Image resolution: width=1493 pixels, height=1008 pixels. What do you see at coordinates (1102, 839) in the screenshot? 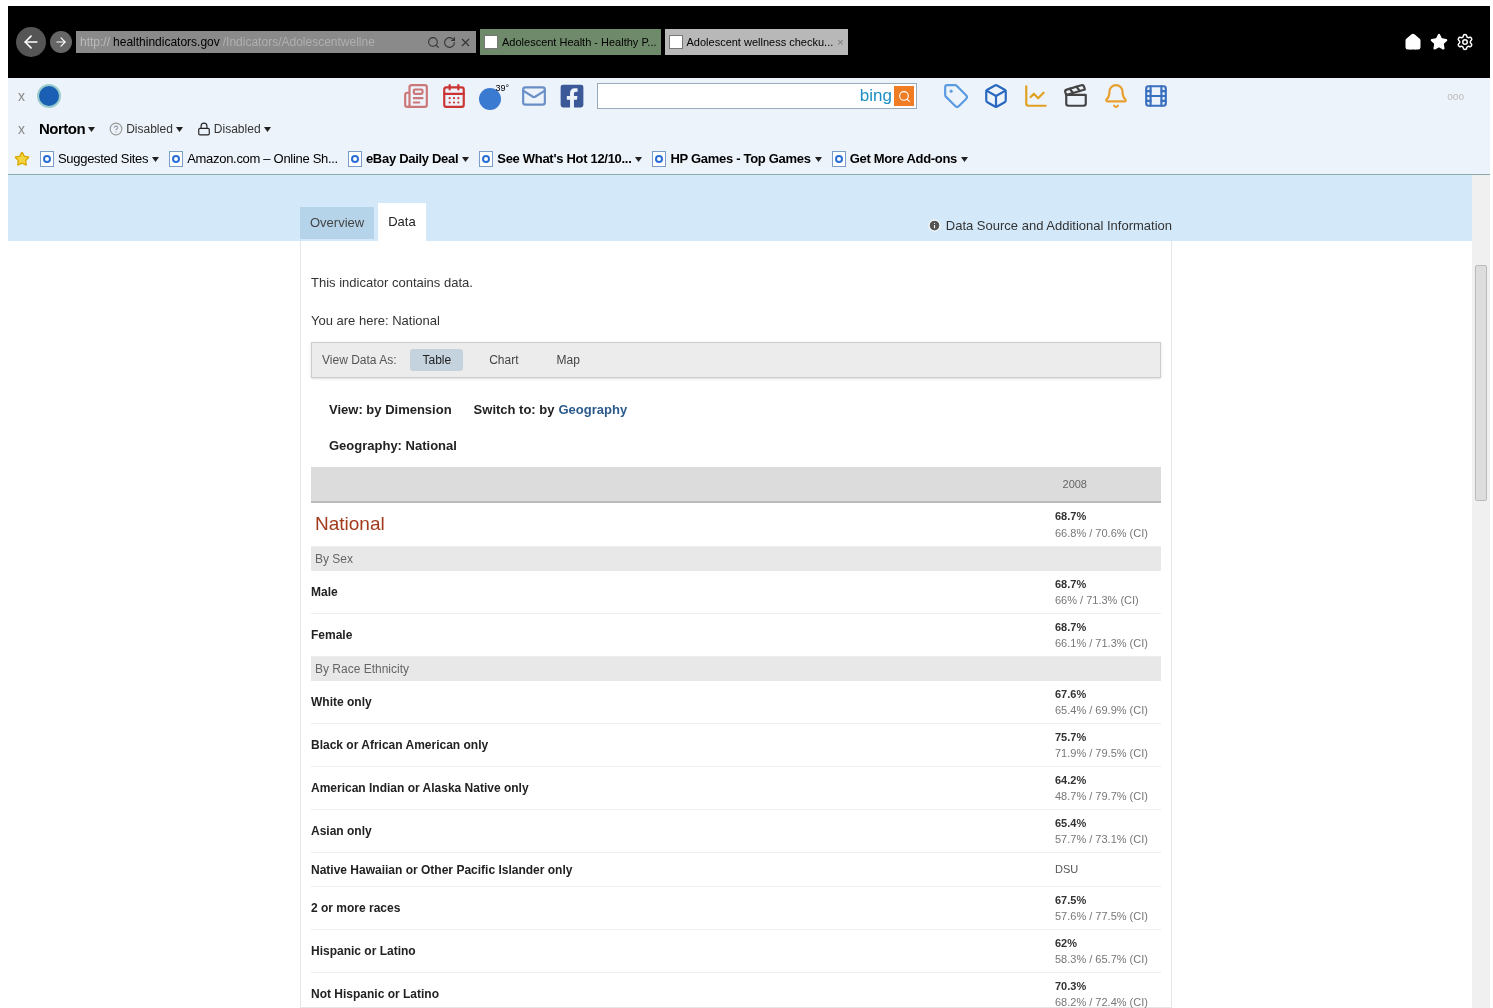
I see `ci-cell-text: 57.7% / 73.1% (CI)` at bounding box center [1102, 839].